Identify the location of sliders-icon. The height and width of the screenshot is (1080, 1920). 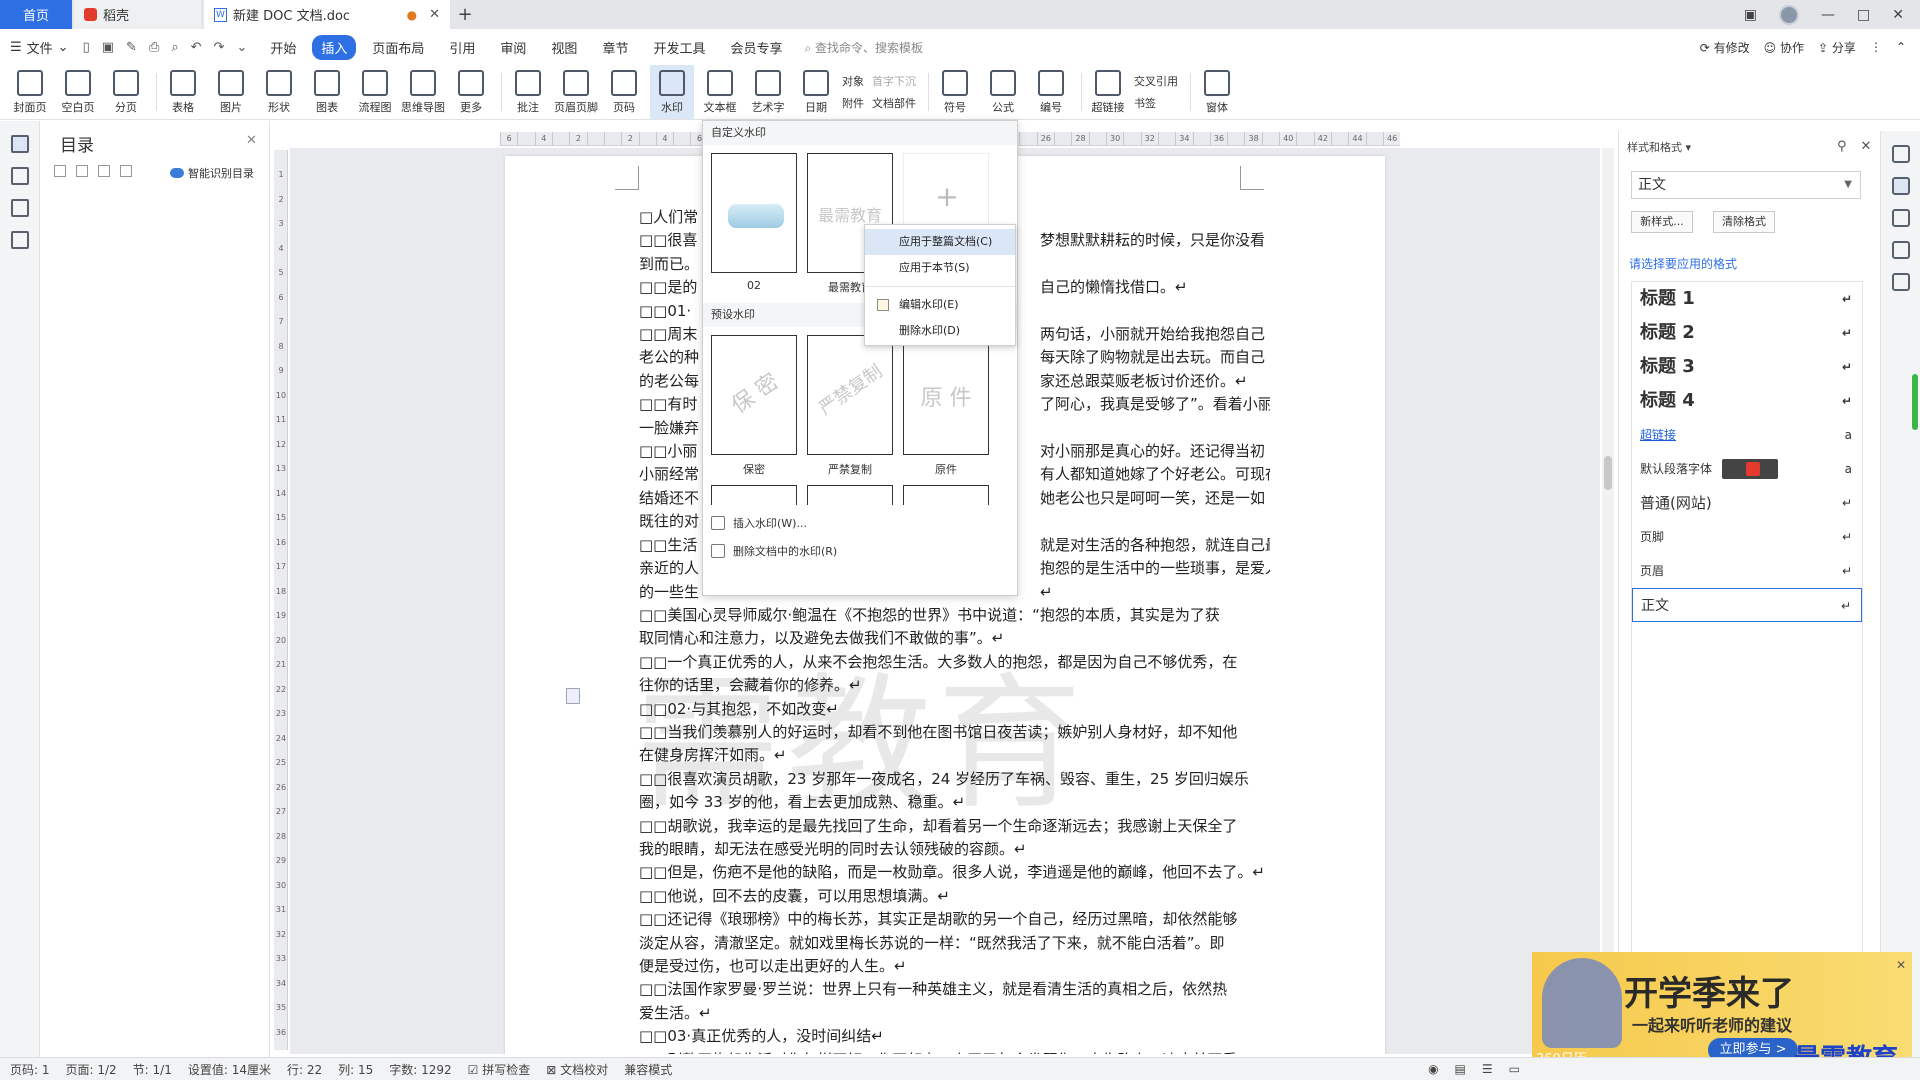
(1900, 250).